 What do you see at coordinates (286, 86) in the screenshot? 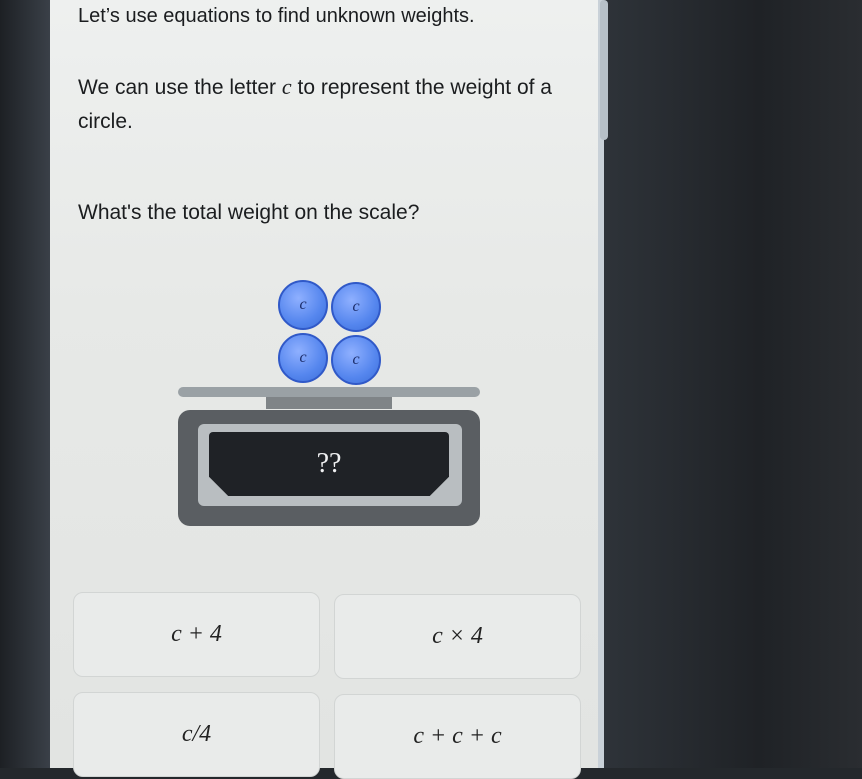
I see `variable-c: c` at bounding box center [286, 86].